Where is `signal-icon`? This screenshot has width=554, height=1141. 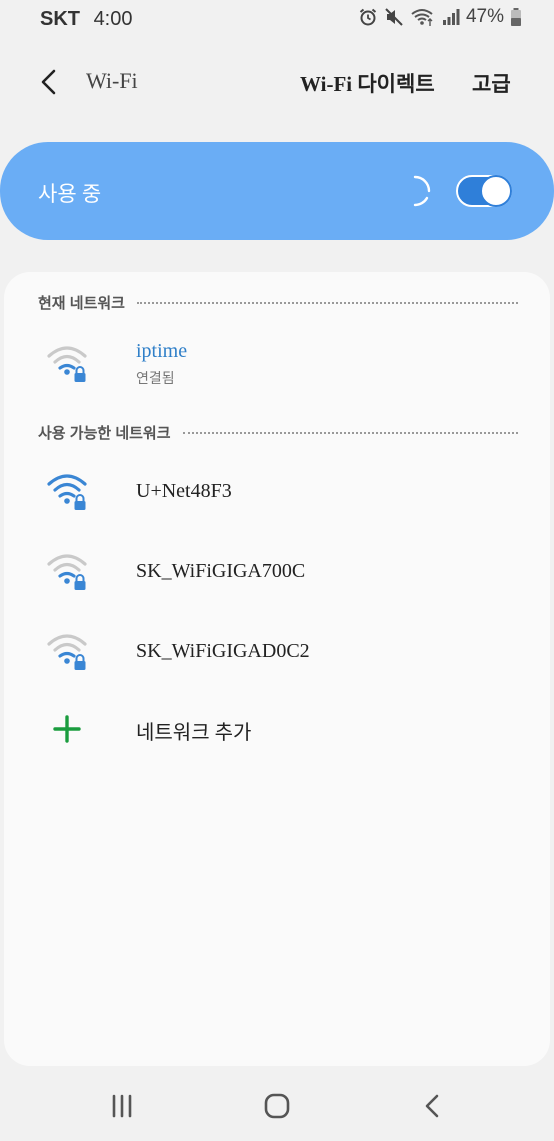 signal-icon is located at coordinates (451, 17).